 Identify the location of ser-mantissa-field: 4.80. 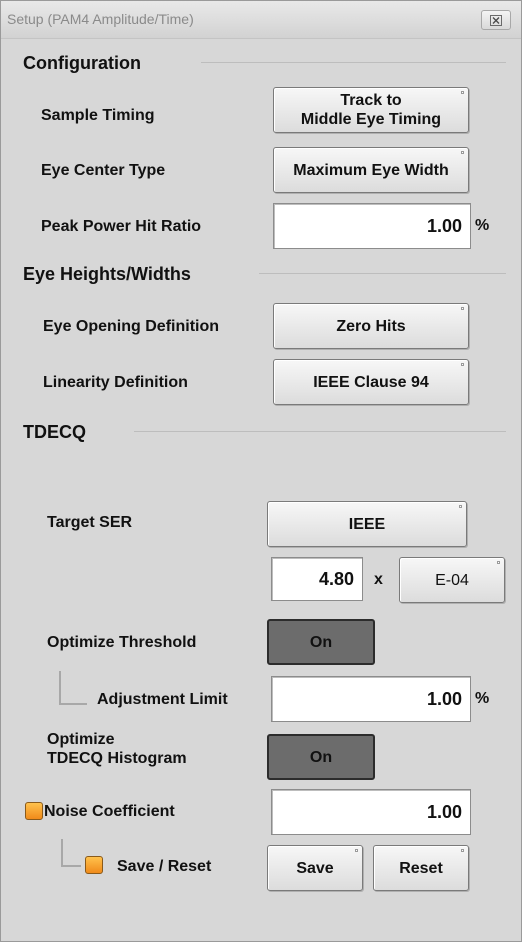
(317, 579).